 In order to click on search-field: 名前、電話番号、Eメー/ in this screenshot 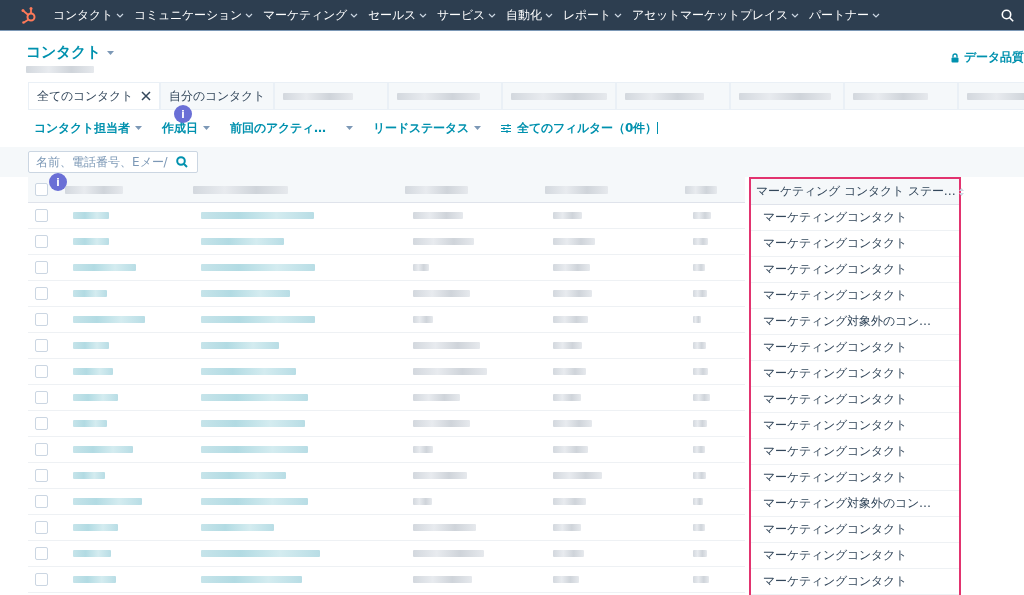, I will do `click(113, 162)`.